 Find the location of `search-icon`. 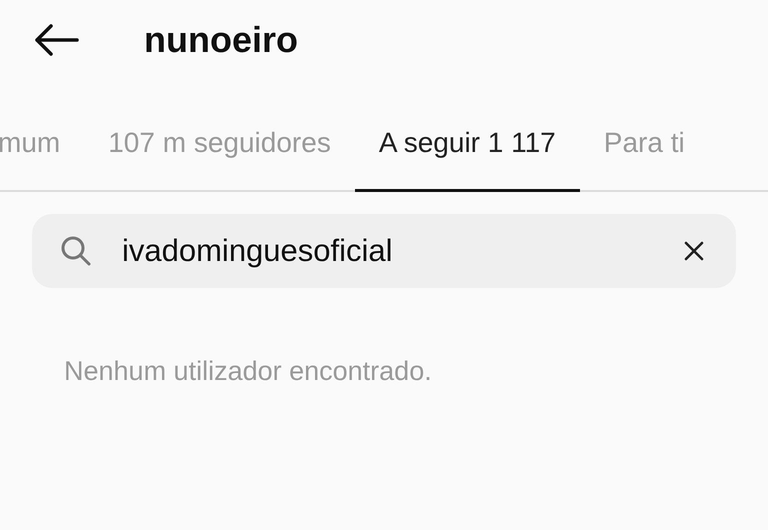

search-icon is located at coordinates (76, 251).